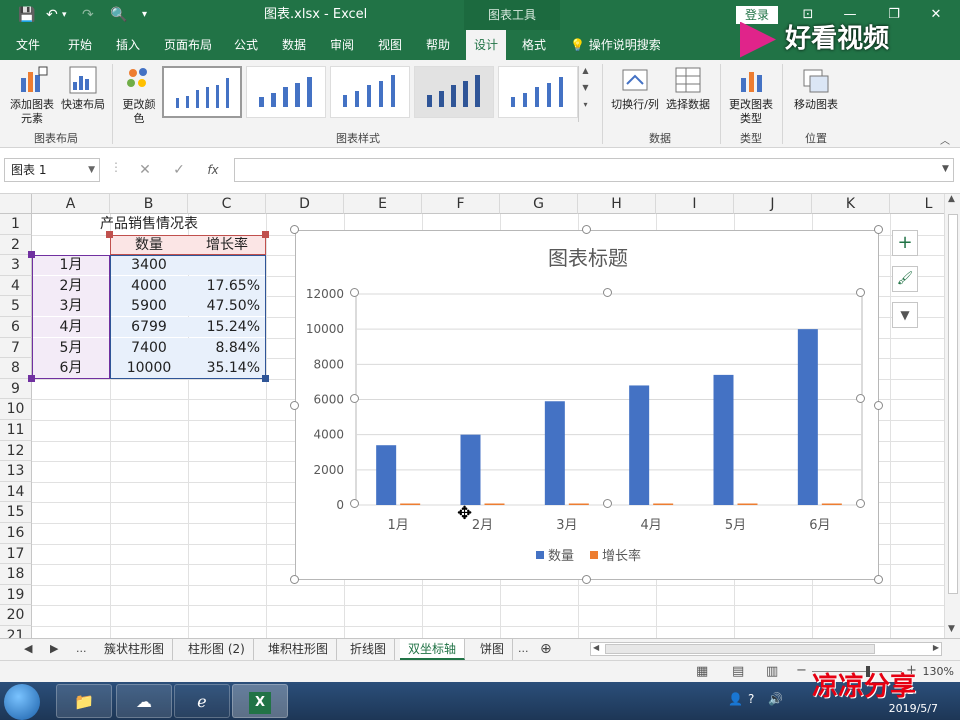  What do you see at coordinates (16, 615) in the screenshot?
I see `row-header: 20` at bounding box center [16, 615].